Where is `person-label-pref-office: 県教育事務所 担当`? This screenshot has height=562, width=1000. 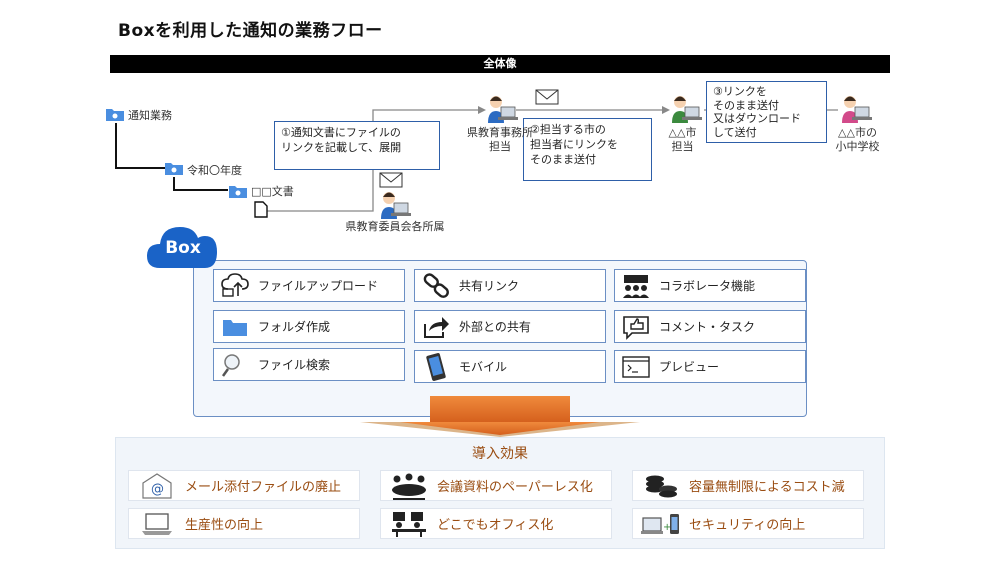 person-label-pref-office: 県教育事務所 担当 is located at coordinates (500, 140).